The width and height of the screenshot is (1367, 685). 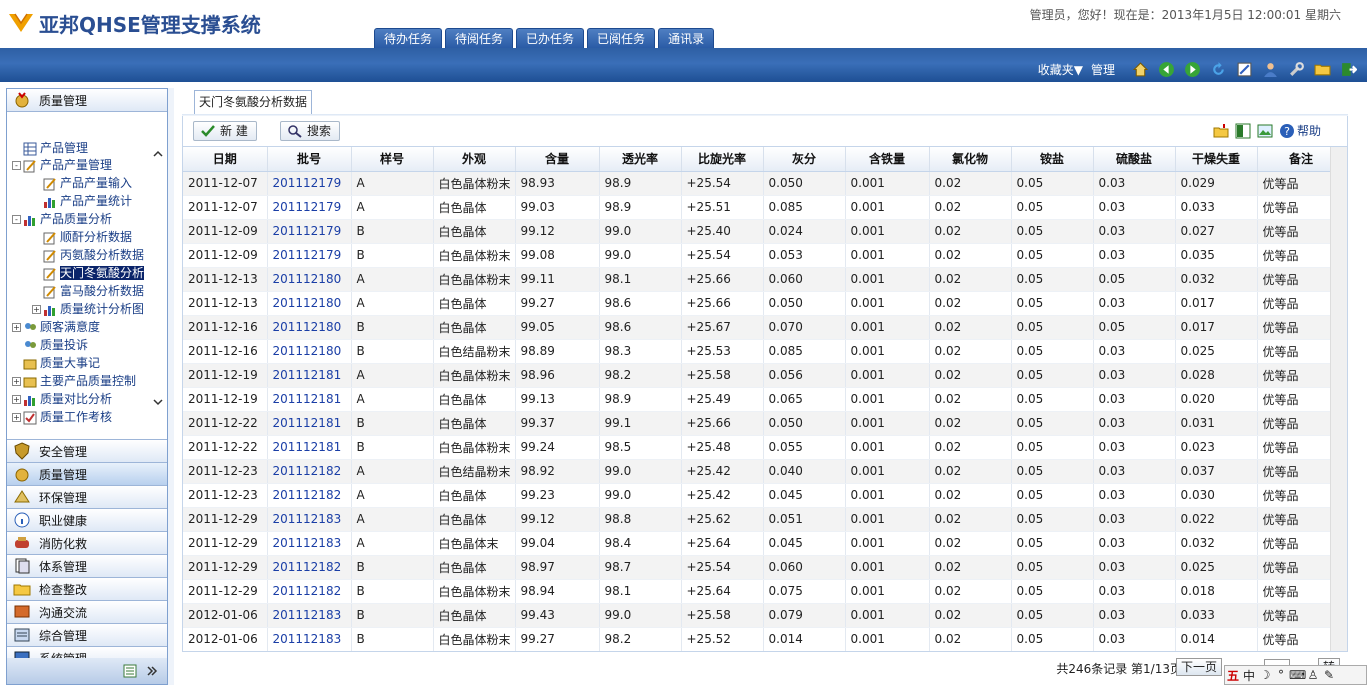 What do you see at coordinates (557, 159) in the screenshot?
I see `column-header: 含量` at bounding box center [557, 159].